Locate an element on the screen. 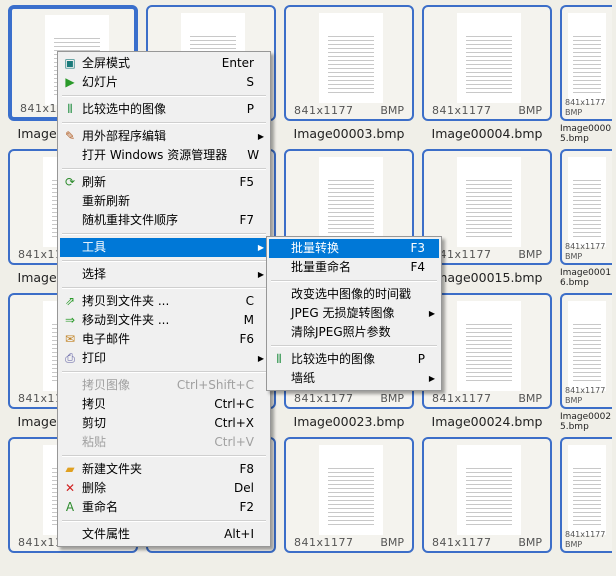  menu-item: 选择 ▶ is located at coordinates (164, 274).